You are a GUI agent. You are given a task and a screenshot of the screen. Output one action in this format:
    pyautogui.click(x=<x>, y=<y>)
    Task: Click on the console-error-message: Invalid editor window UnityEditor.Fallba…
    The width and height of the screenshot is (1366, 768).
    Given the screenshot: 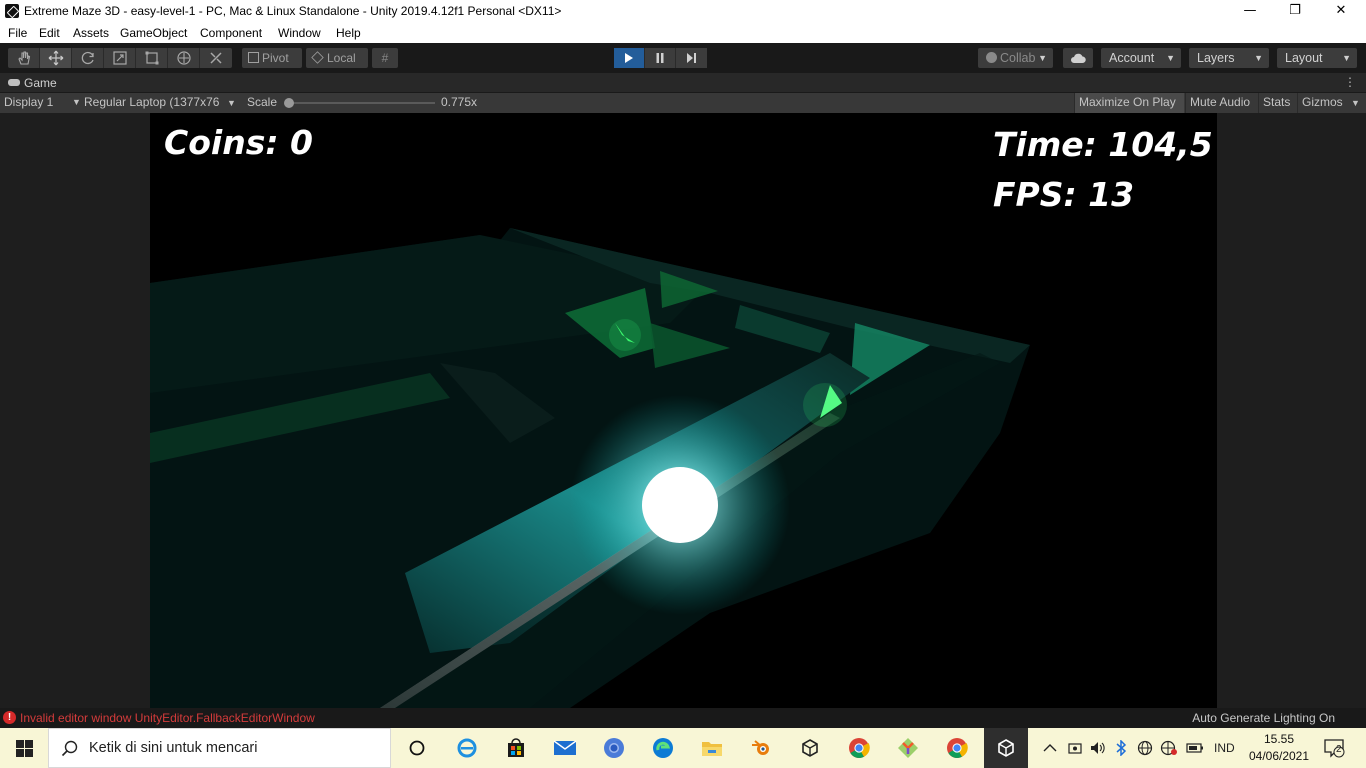 What is the action you would take?
    pyautogui.click(x=167, y=718)
    